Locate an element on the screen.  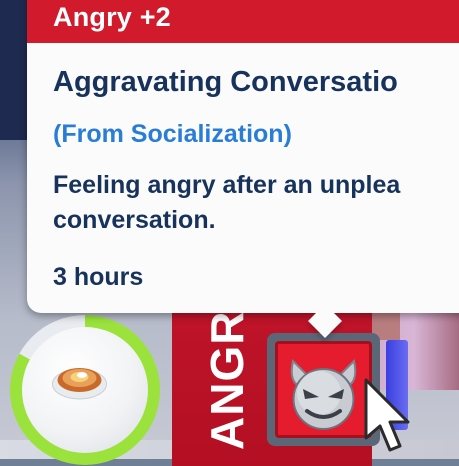
mood-panel-label: ANGRY is located at coordinates (225, 375).